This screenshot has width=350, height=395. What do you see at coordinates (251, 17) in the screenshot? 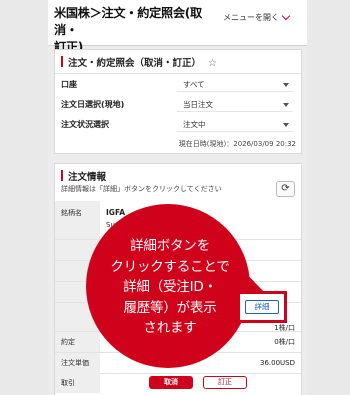
I see `open-menu-label: メニューを開く` at bounding box center [251, 17].